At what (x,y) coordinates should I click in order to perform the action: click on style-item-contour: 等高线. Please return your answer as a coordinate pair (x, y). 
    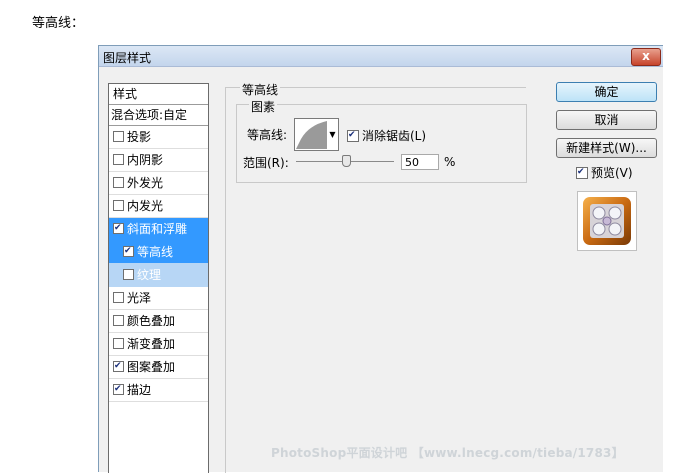
    Looking at the image, I should click on (158, 252).